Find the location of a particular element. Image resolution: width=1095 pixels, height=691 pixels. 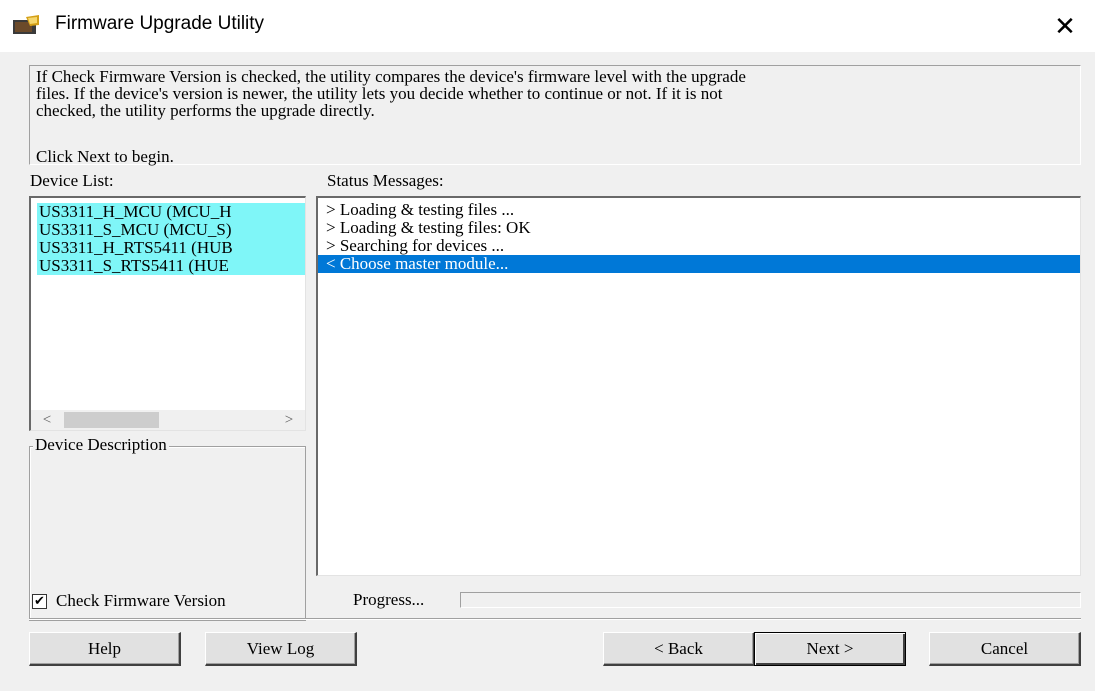

device-list-hscrollbar: < > is located at coordinates (168, 420).